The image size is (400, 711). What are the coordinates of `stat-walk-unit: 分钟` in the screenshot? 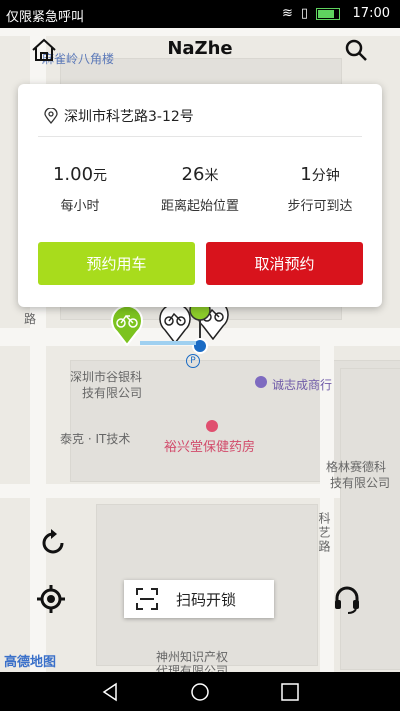 It's located at (325, 176).